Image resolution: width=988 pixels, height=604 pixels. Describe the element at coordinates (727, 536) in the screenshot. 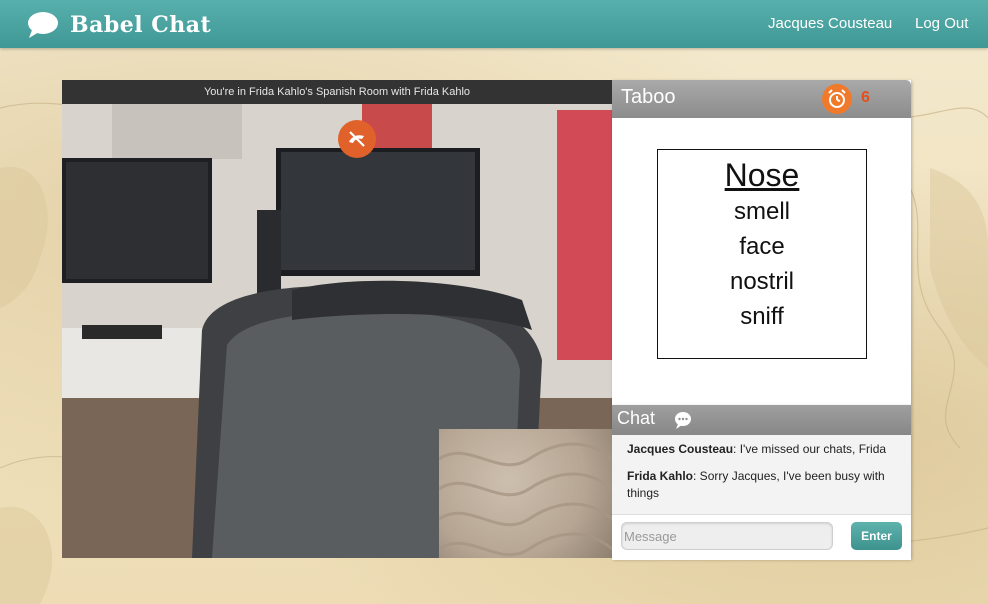

I see `message-input` at that location.